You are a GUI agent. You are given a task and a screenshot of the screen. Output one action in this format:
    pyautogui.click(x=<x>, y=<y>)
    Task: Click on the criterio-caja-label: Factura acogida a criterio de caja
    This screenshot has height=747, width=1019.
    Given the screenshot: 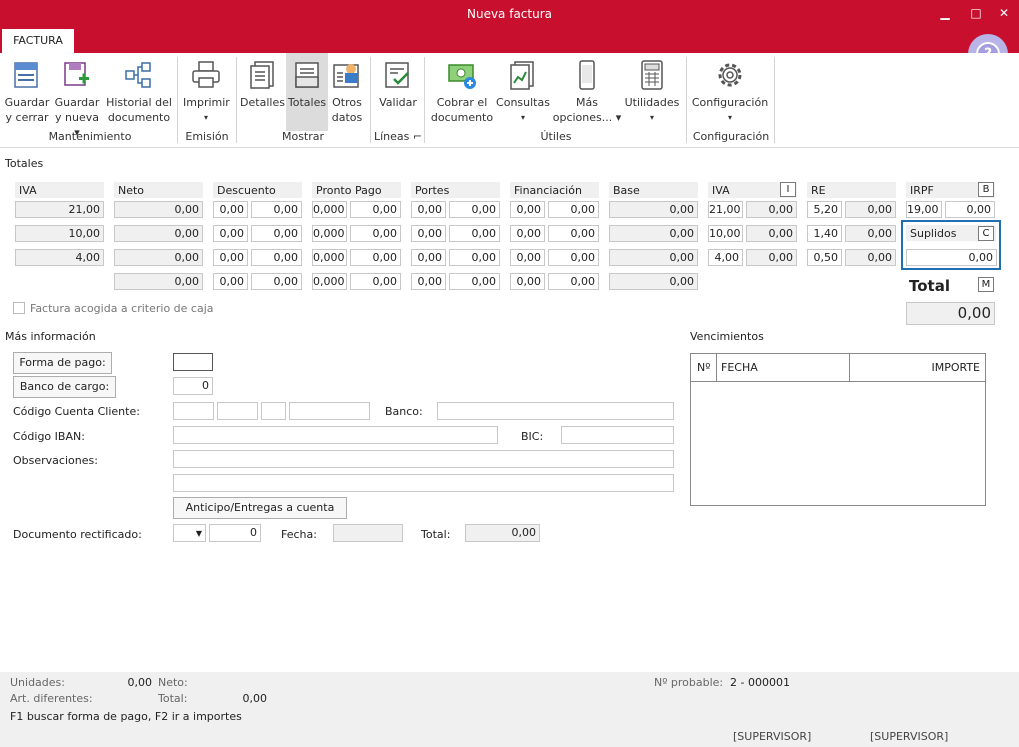 What is the action you would take?
    pyautogui.click(x=122, y=308)
    